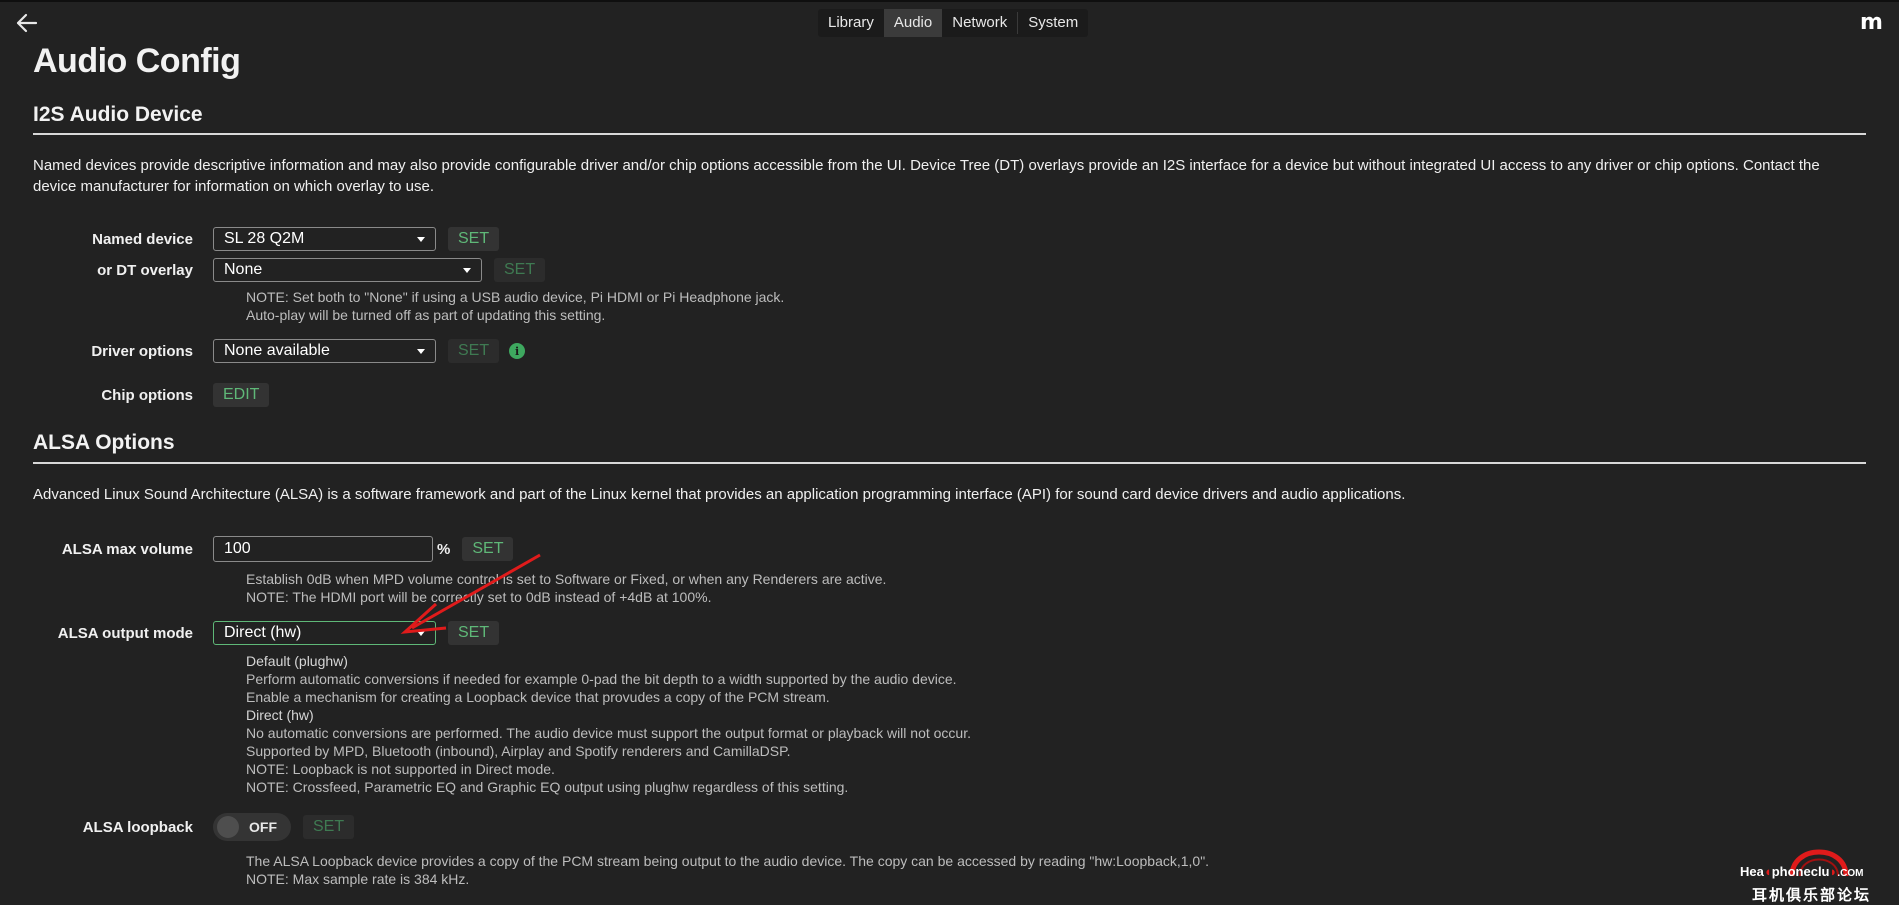 This screenshot has width=1899, height=905. I want to click on output-mode-field: Direct (hw) SET, so click(356, 633).